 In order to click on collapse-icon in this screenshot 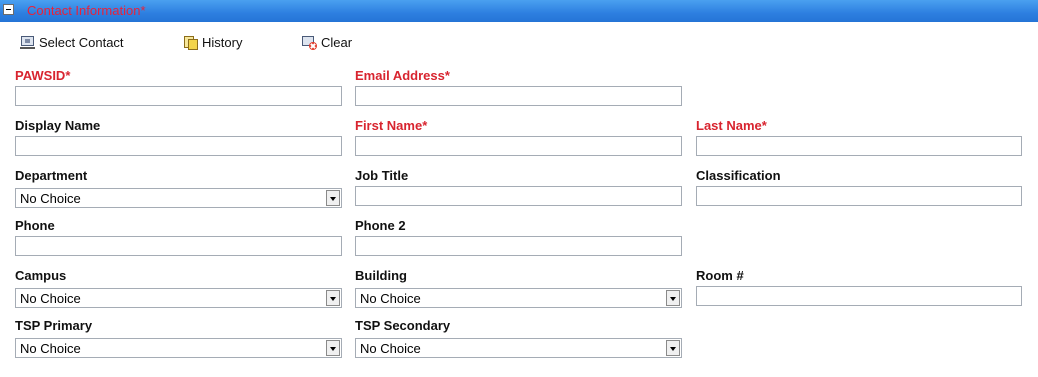, I will do `click(8, 9)`.